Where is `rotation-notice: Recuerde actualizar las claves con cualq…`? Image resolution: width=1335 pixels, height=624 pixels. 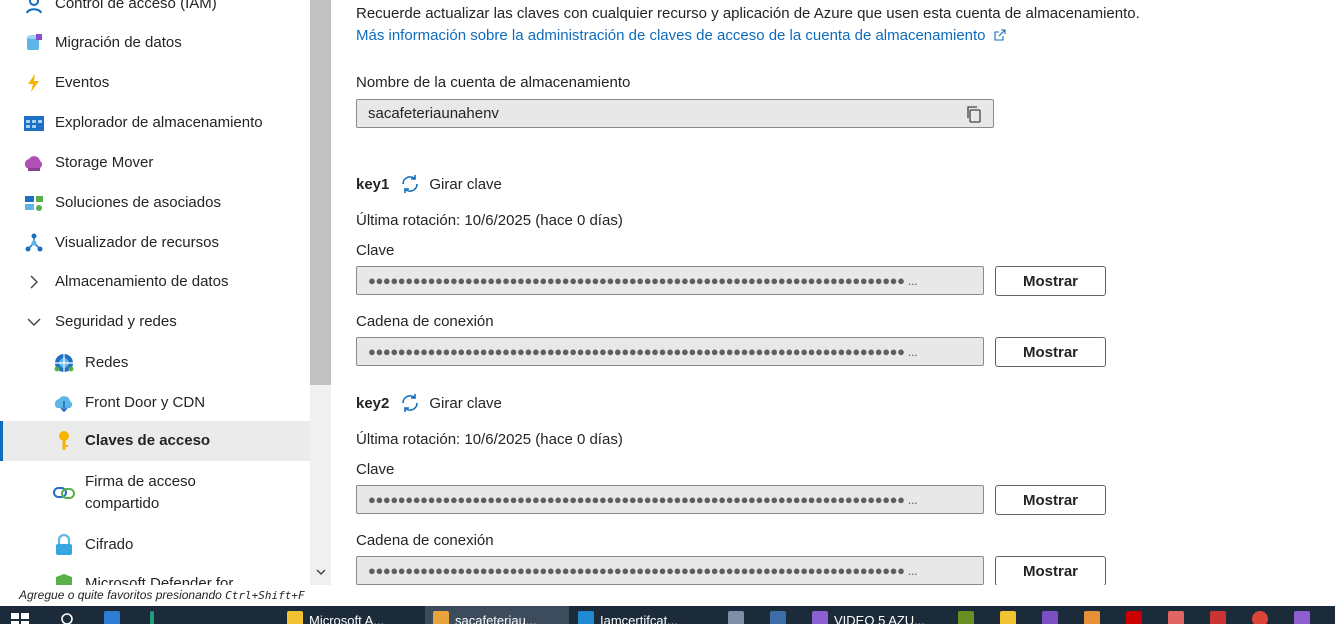 rotation-notice: Recuerde actualizar las claves con cualq… is located at coordinates (748, 13).